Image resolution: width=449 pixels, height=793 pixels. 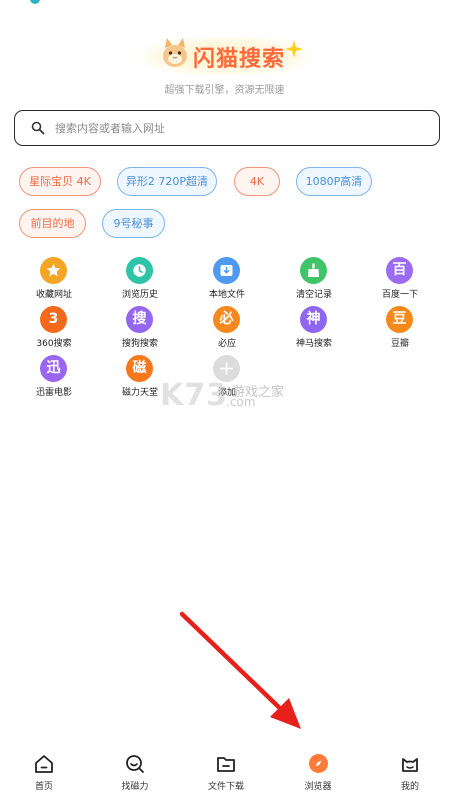 I want to click on shortcut-shenma: 神 神马搜索, so click(x=314, y=329).